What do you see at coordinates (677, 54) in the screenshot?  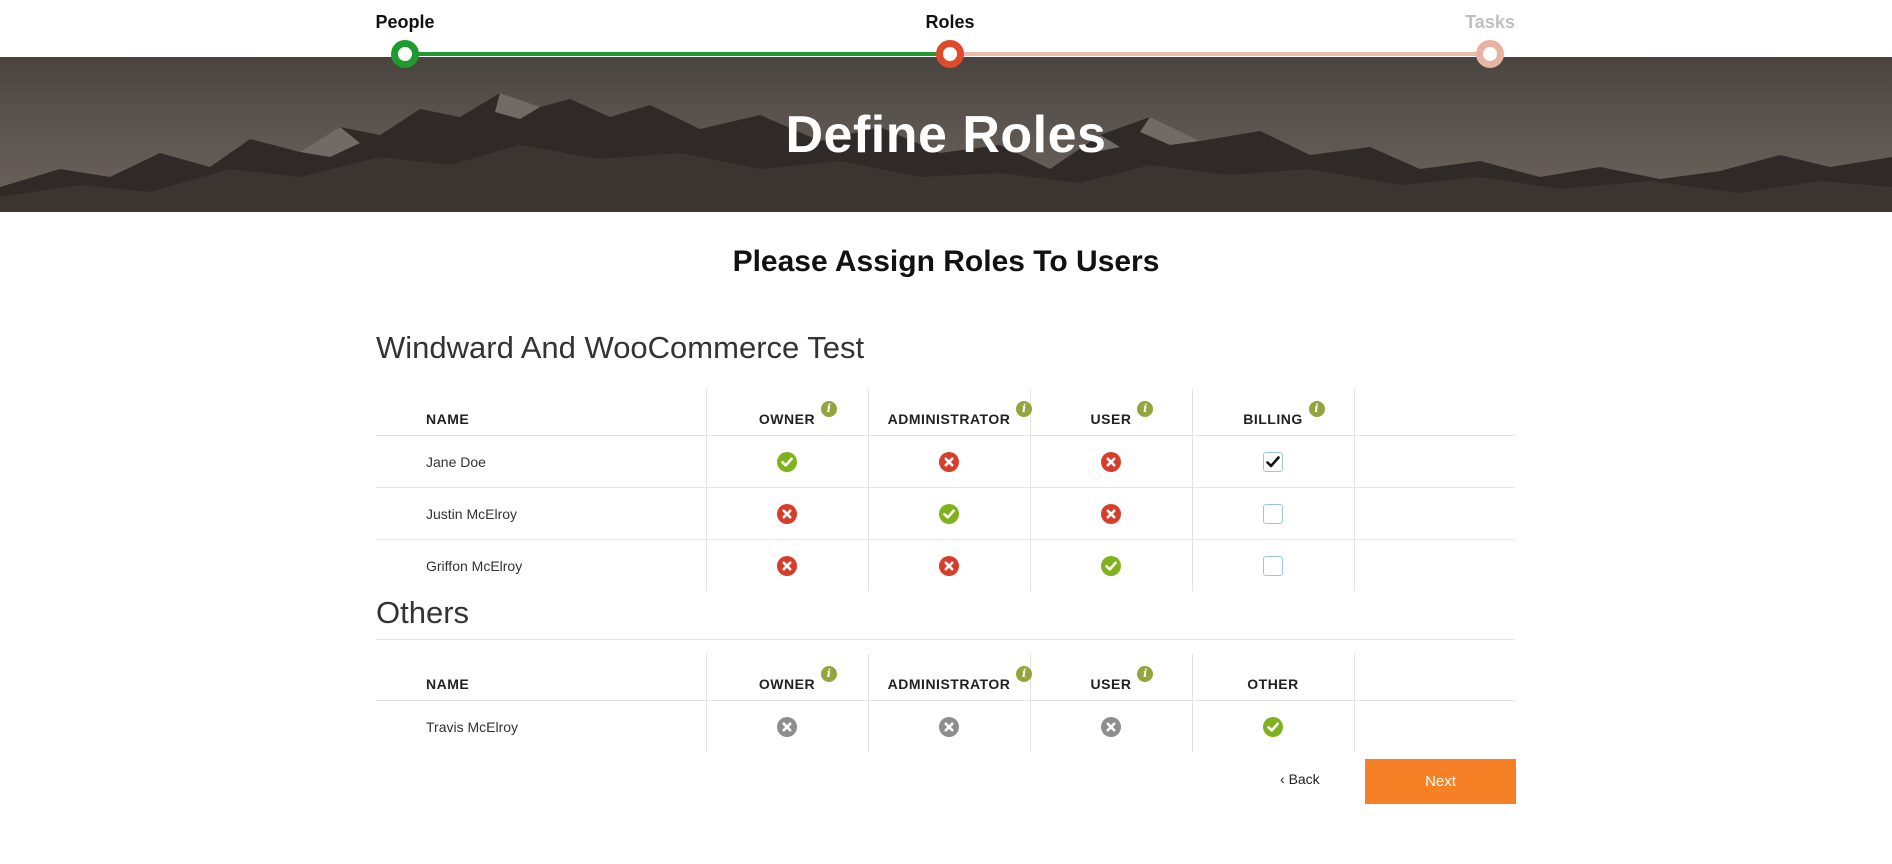 I see `step-connector-done` at bounding box center [677, 54].